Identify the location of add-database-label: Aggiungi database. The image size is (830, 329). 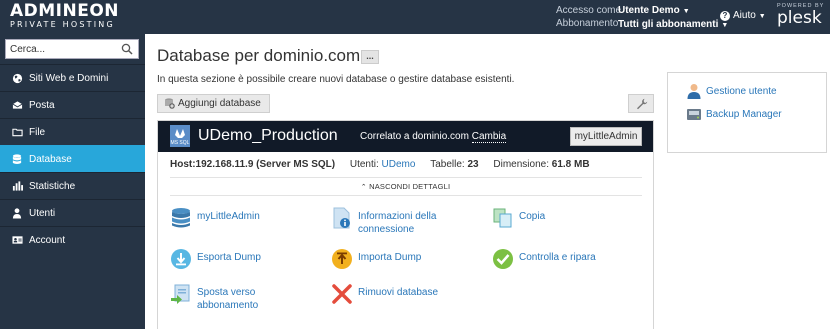
(219, 103).